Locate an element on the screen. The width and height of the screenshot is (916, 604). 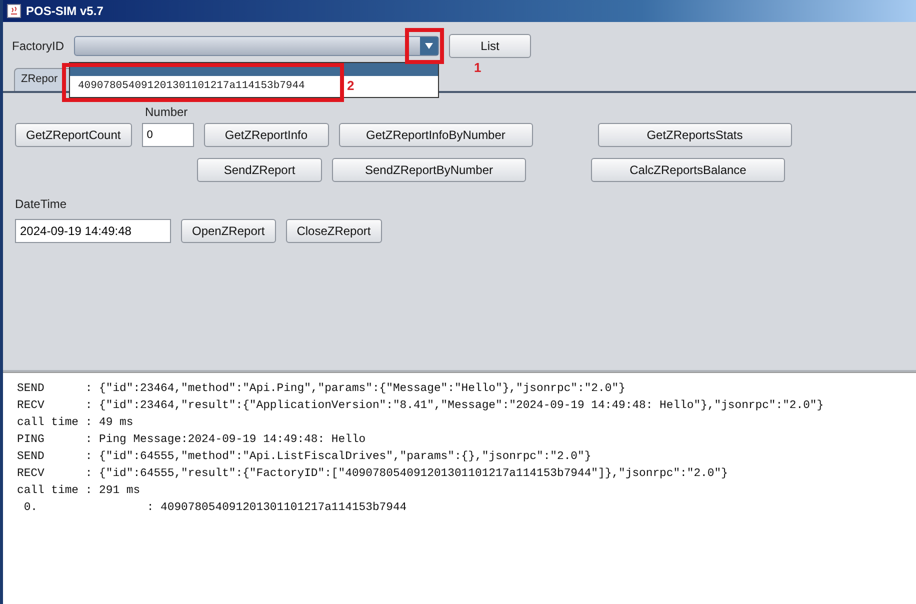
log-line: RECV : {"id":64555,"result":{"FactoryID":["409078054091201301101217a114153b7944"]},"jsonrpc":"2.0"} is located at coordinates (372, 474).